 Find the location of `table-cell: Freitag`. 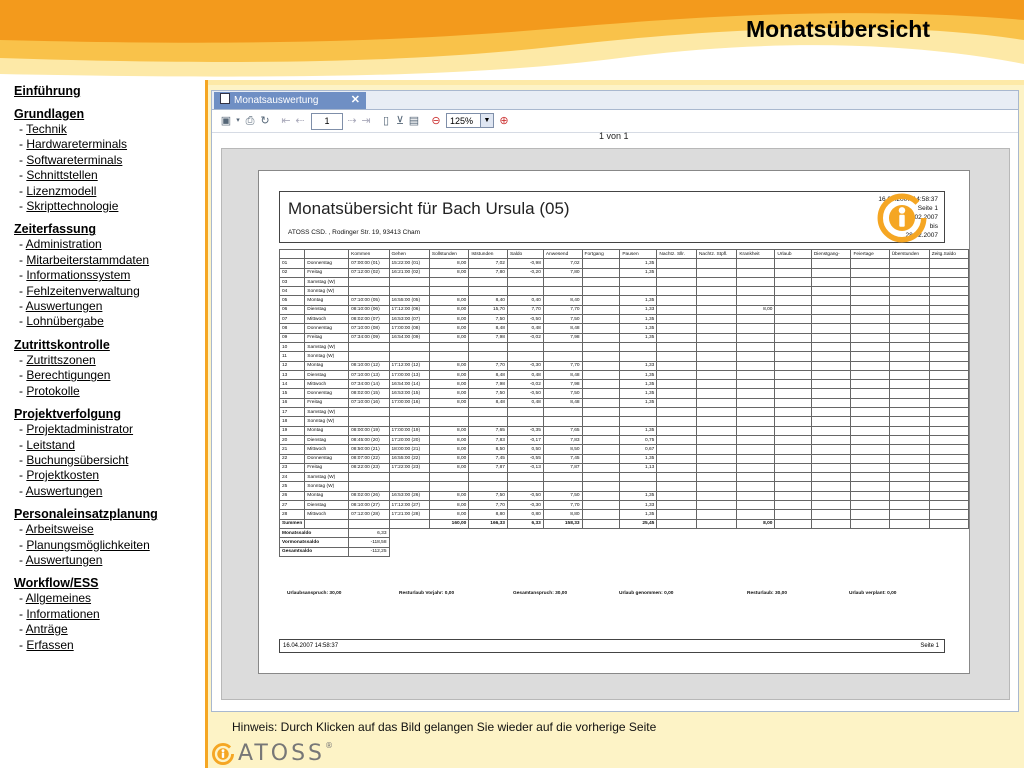

table-cell: Freitag is located at coordinates (327, 272).